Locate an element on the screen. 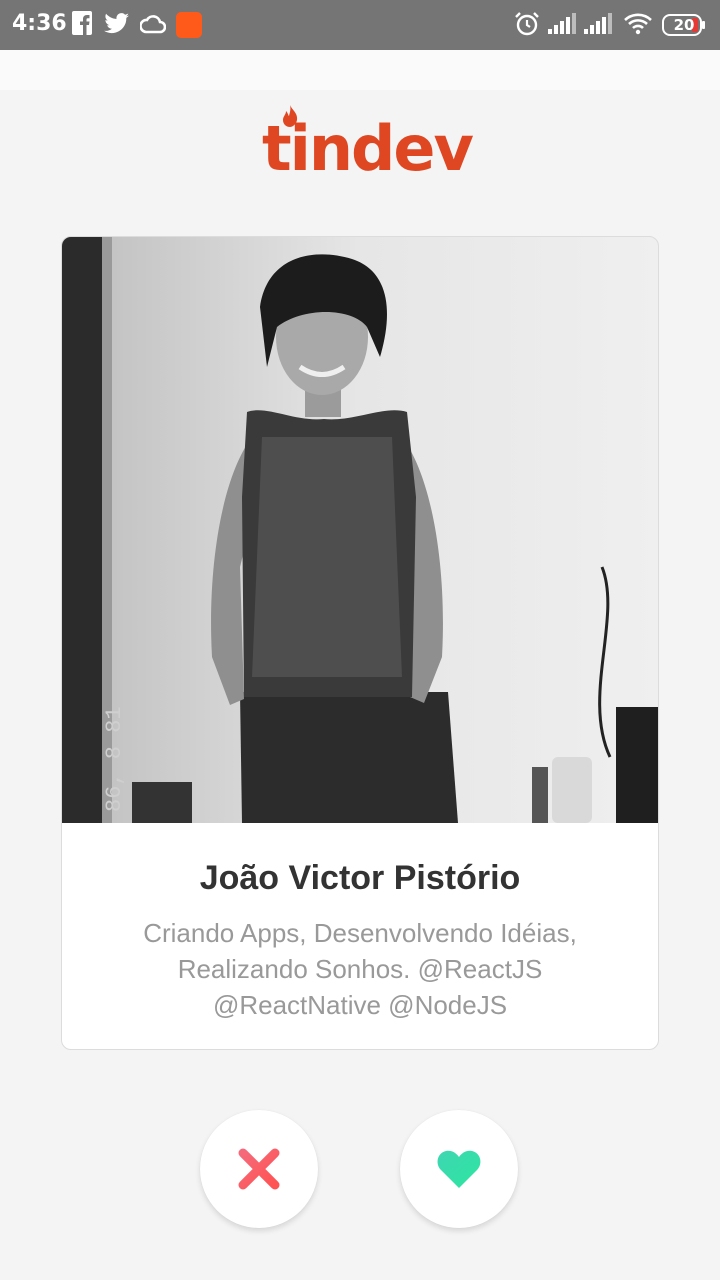 Image resolution: width=720 pixels, height=1280 pixels. status-time: 4:36 is located at coordinates (39, 23).